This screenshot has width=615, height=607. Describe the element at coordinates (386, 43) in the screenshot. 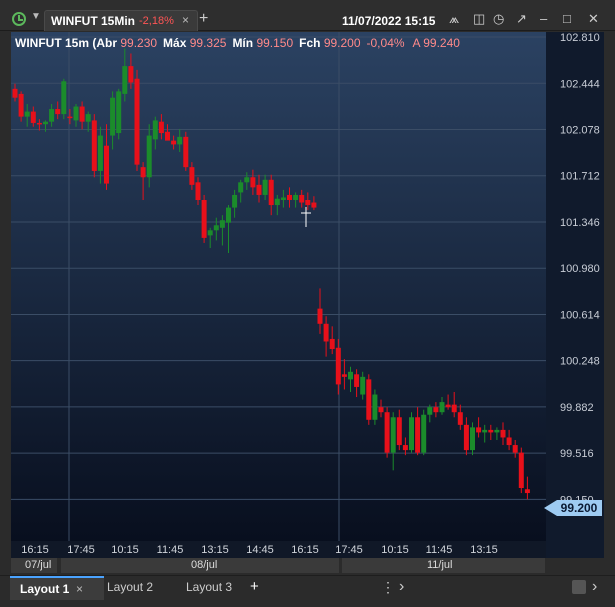

I see `change-value: -0,04%` at that location.